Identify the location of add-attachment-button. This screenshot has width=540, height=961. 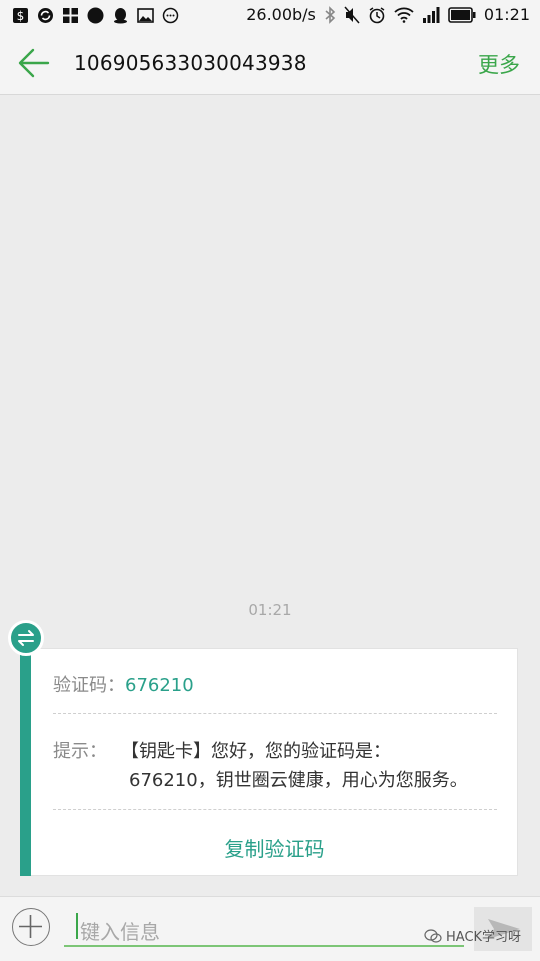
(31, 927).